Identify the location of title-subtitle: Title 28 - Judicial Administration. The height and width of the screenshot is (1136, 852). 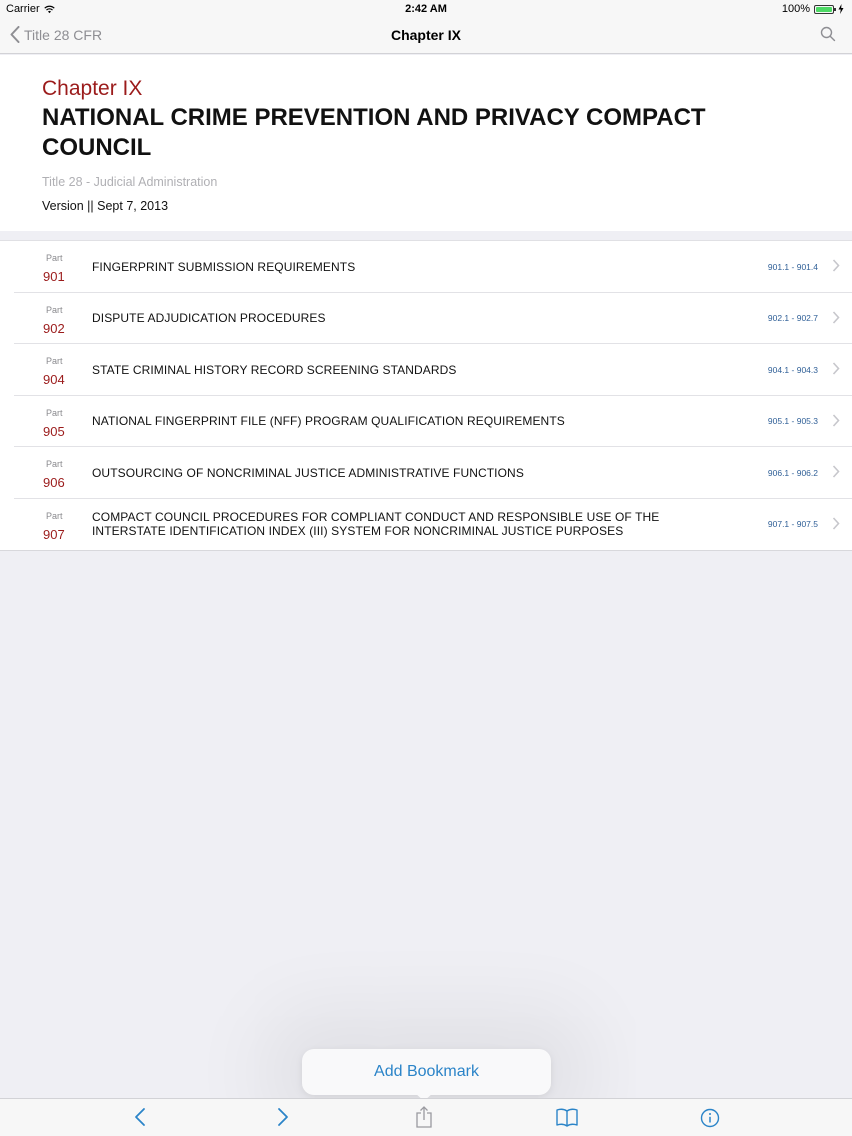
(130, 182).